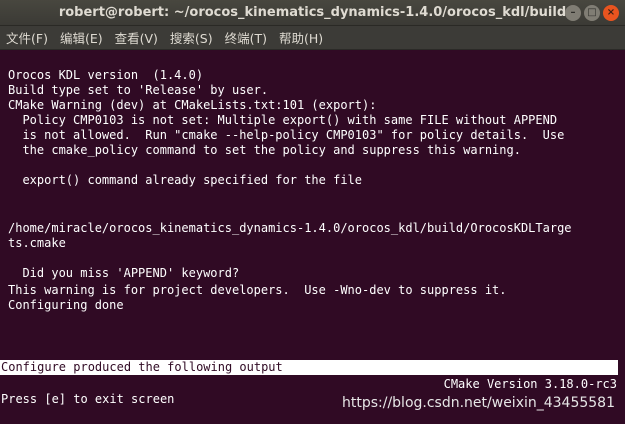 The width and height of the screenshot is (625, 424). I want to click on menu-help: 帮助(H), so click(301, 37).